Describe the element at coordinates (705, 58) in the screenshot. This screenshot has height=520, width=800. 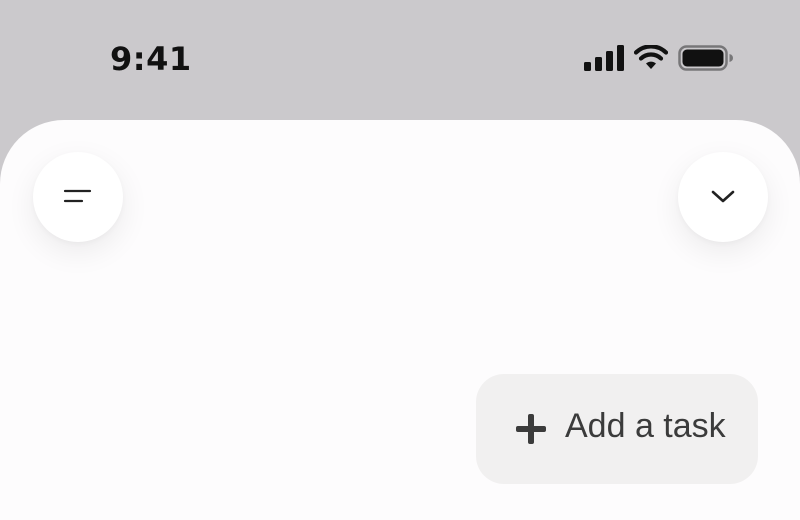
I see `battery-icon` at that location.